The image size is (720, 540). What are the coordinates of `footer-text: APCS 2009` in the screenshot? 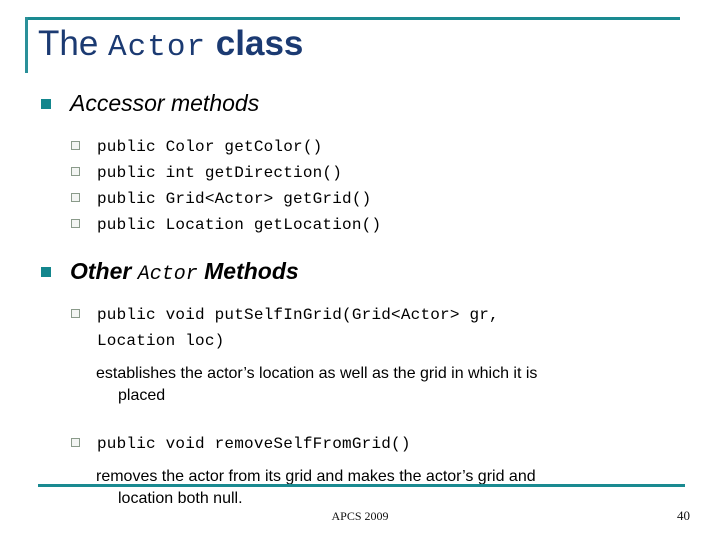 It's located at (360, 516).